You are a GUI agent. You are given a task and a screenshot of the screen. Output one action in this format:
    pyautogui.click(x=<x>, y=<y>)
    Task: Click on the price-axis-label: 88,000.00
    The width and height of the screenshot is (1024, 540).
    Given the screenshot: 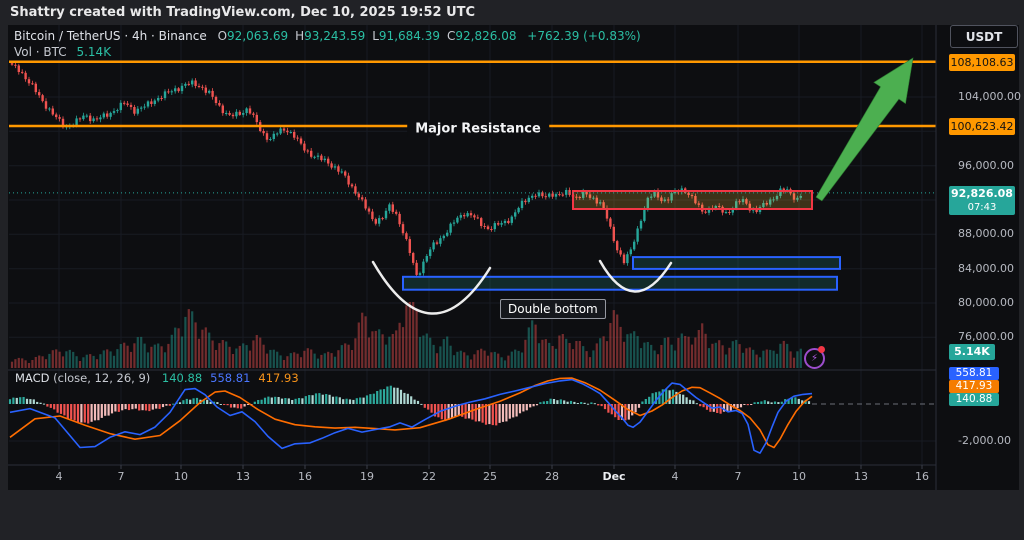 What is the action you would take?
    pyautogui.click(x=986, y=233)
    